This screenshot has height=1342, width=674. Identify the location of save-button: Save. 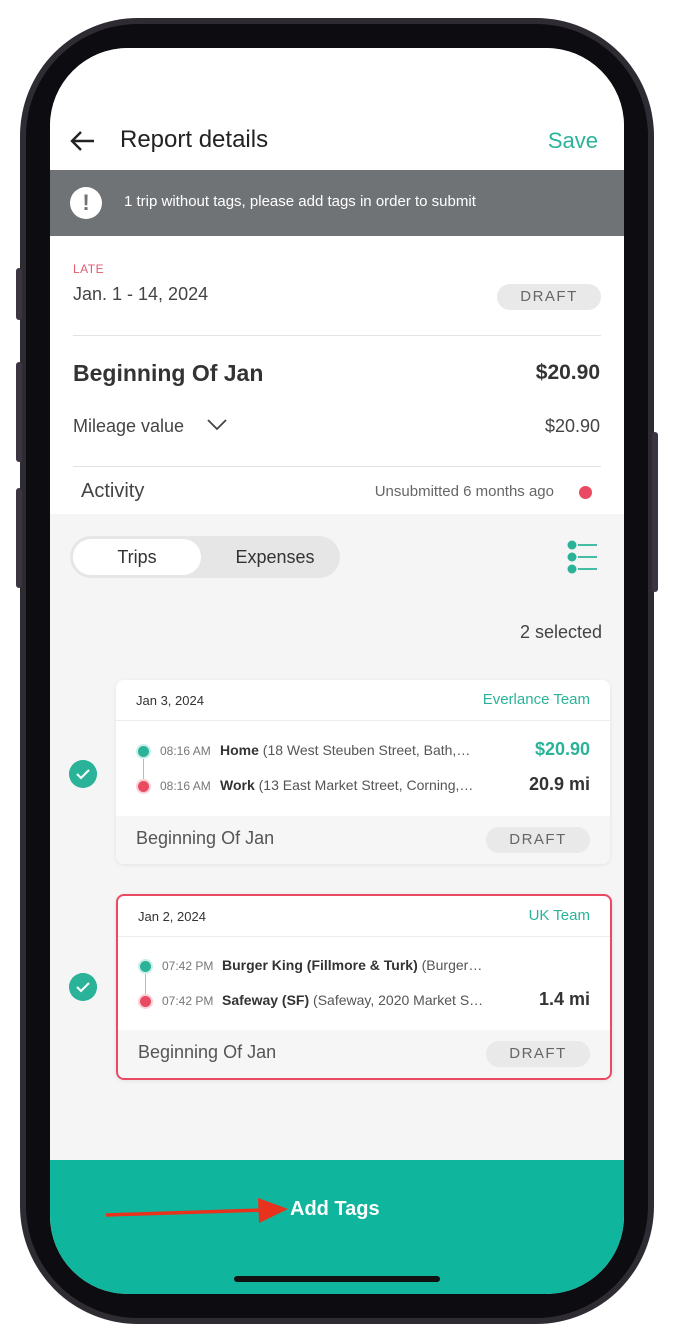
(573, 141).